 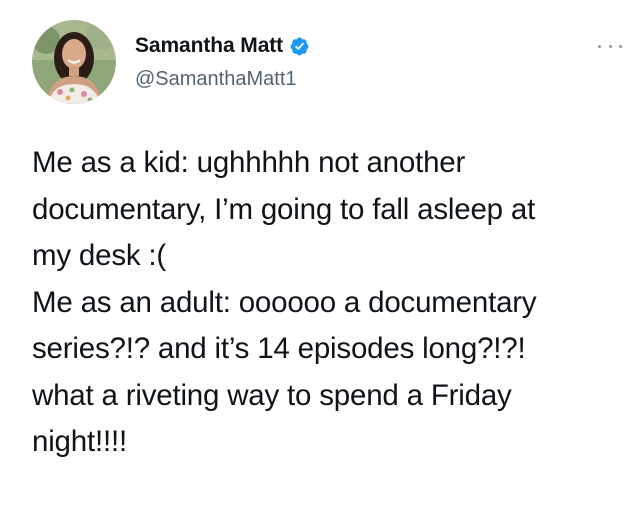 I want to click on author-avatar, so click(x=74, y=62).